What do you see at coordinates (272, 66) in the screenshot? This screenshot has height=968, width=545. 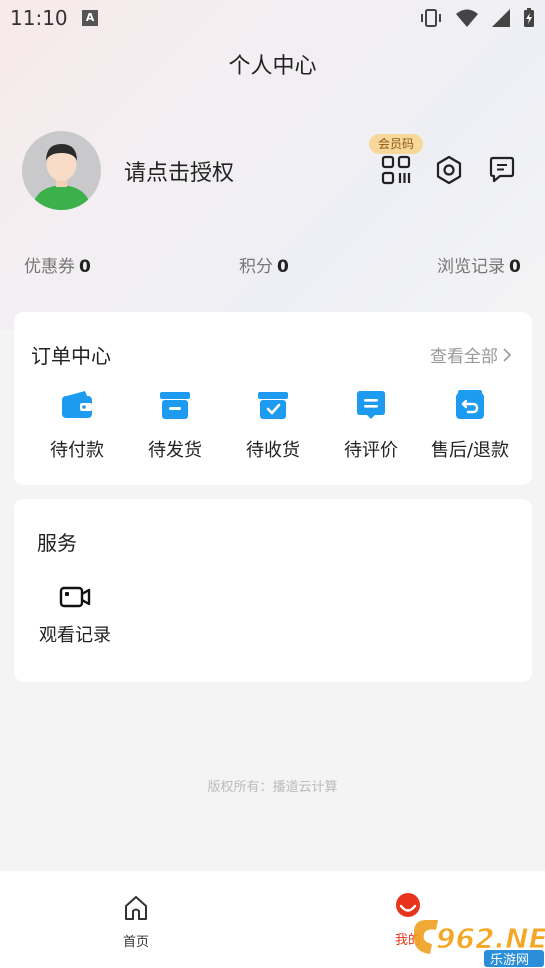 I see `page-title: 个人中心` at bounding box center [272, 66].